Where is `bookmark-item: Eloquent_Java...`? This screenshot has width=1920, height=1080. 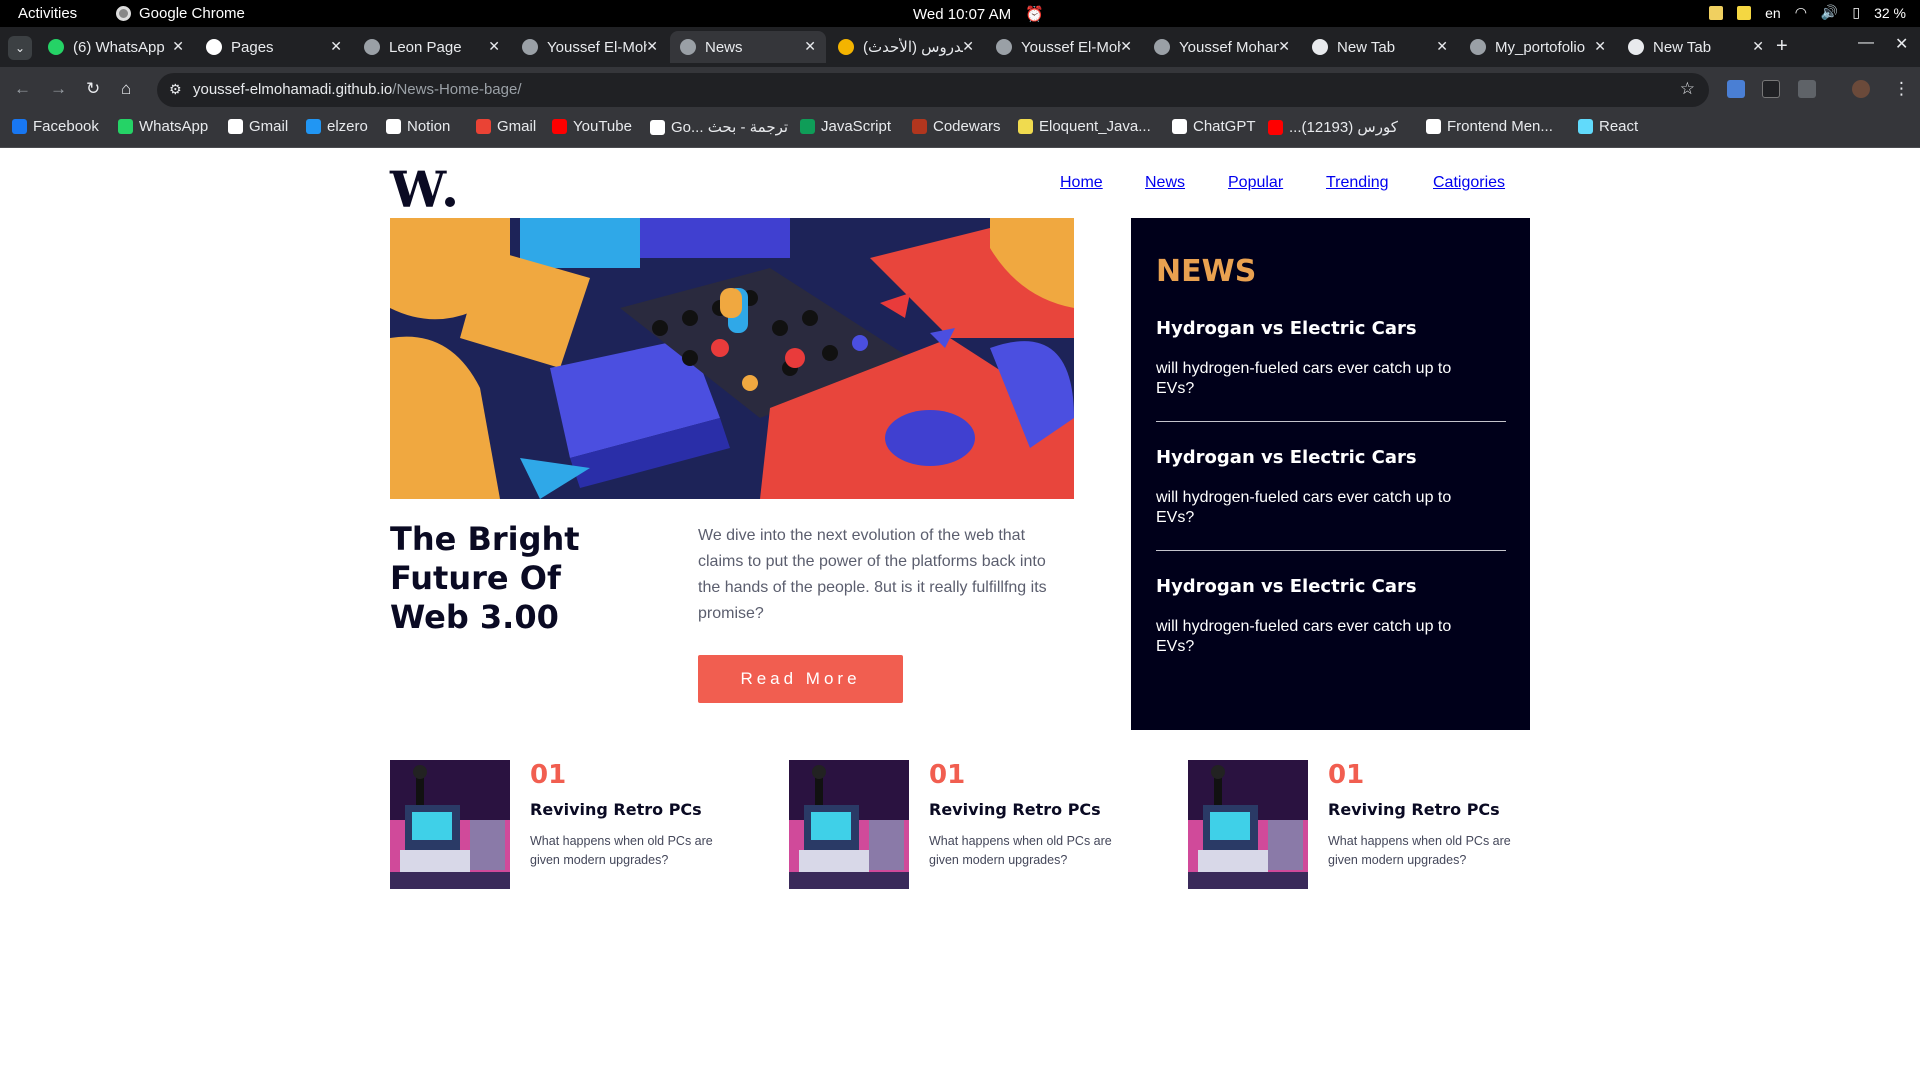 bookmark-item: Eloquent_Java... is located at coordinates (1084, 126).